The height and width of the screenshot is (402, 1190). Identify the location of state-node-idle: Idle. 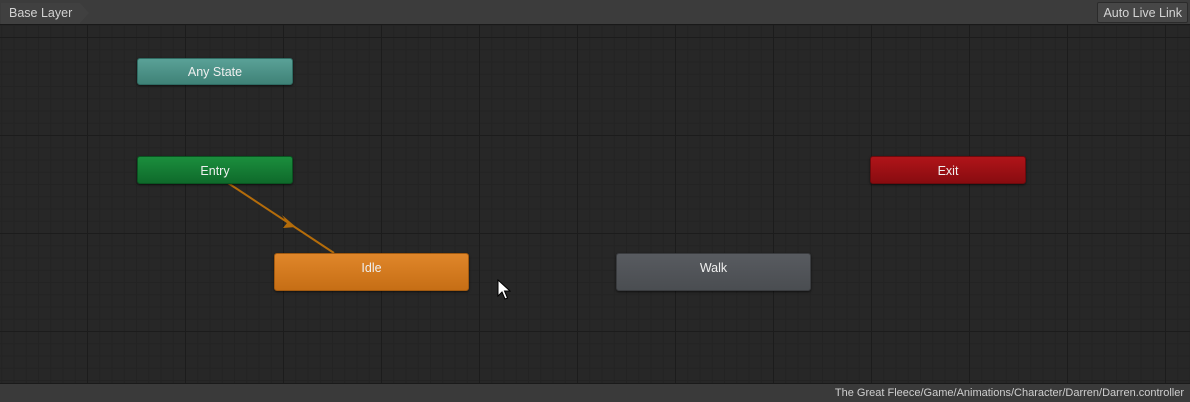
(371, 272).